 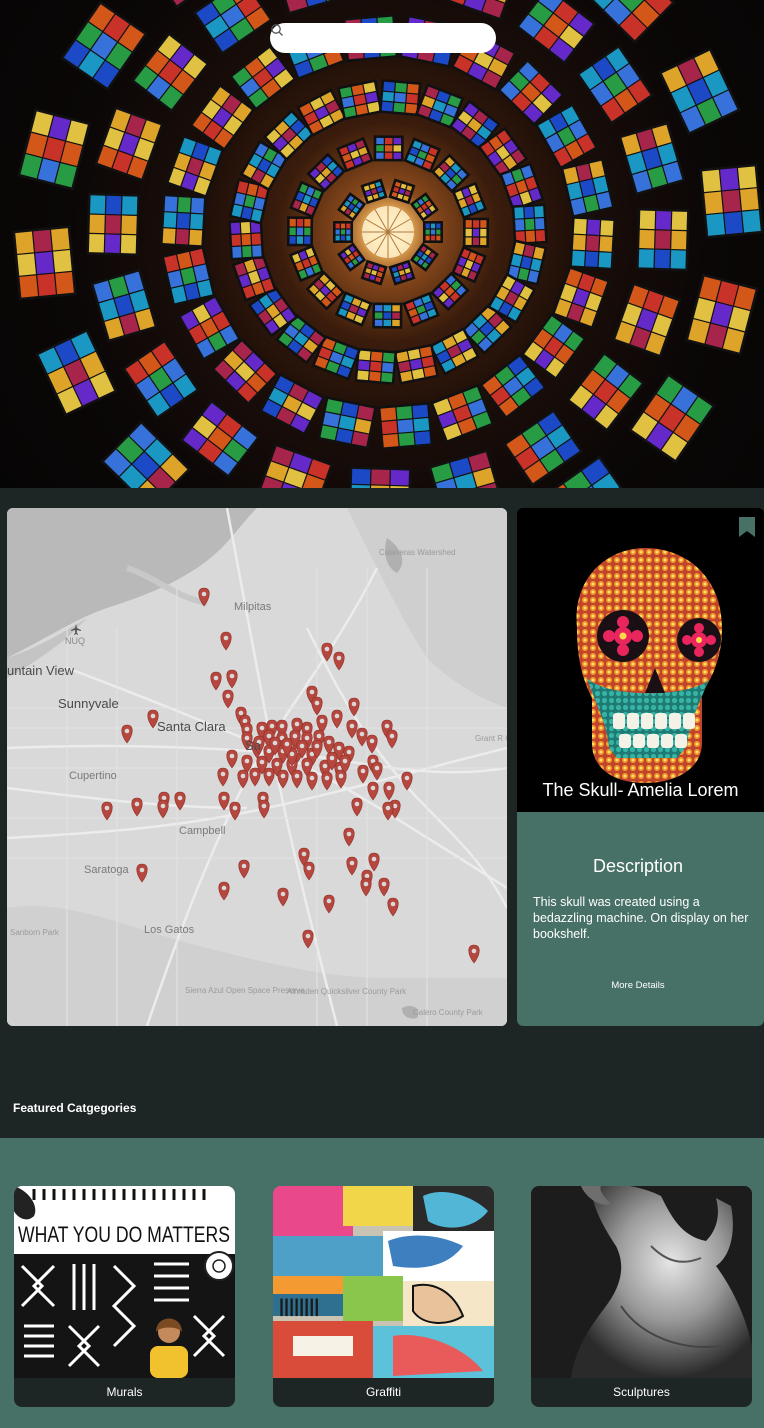 What do you see at coordinates (75, 1108) in the screenshot?
I see `featured-categories-heading: Featured Catgegories` at bounding box center [75, 1108].